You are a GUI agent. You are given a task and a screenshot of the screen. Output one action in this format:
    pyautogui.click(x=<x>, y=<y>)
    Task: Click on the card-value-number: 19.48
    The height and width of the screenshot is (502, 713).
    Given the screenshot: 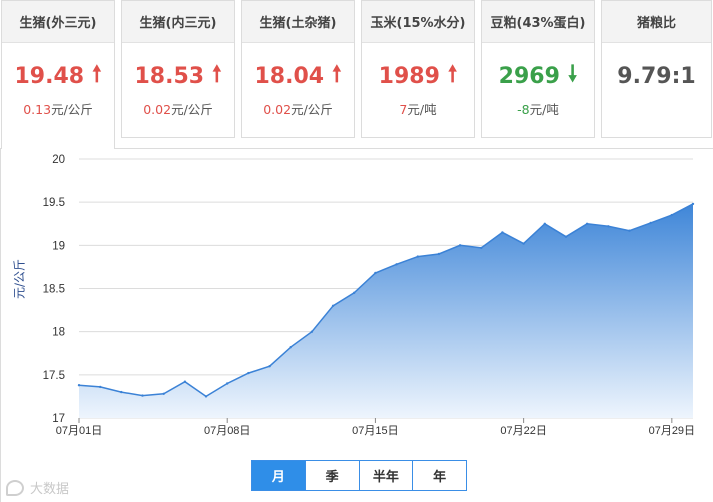 What is the action you would take?
    pyautogui.click(x=49, y=76)
    